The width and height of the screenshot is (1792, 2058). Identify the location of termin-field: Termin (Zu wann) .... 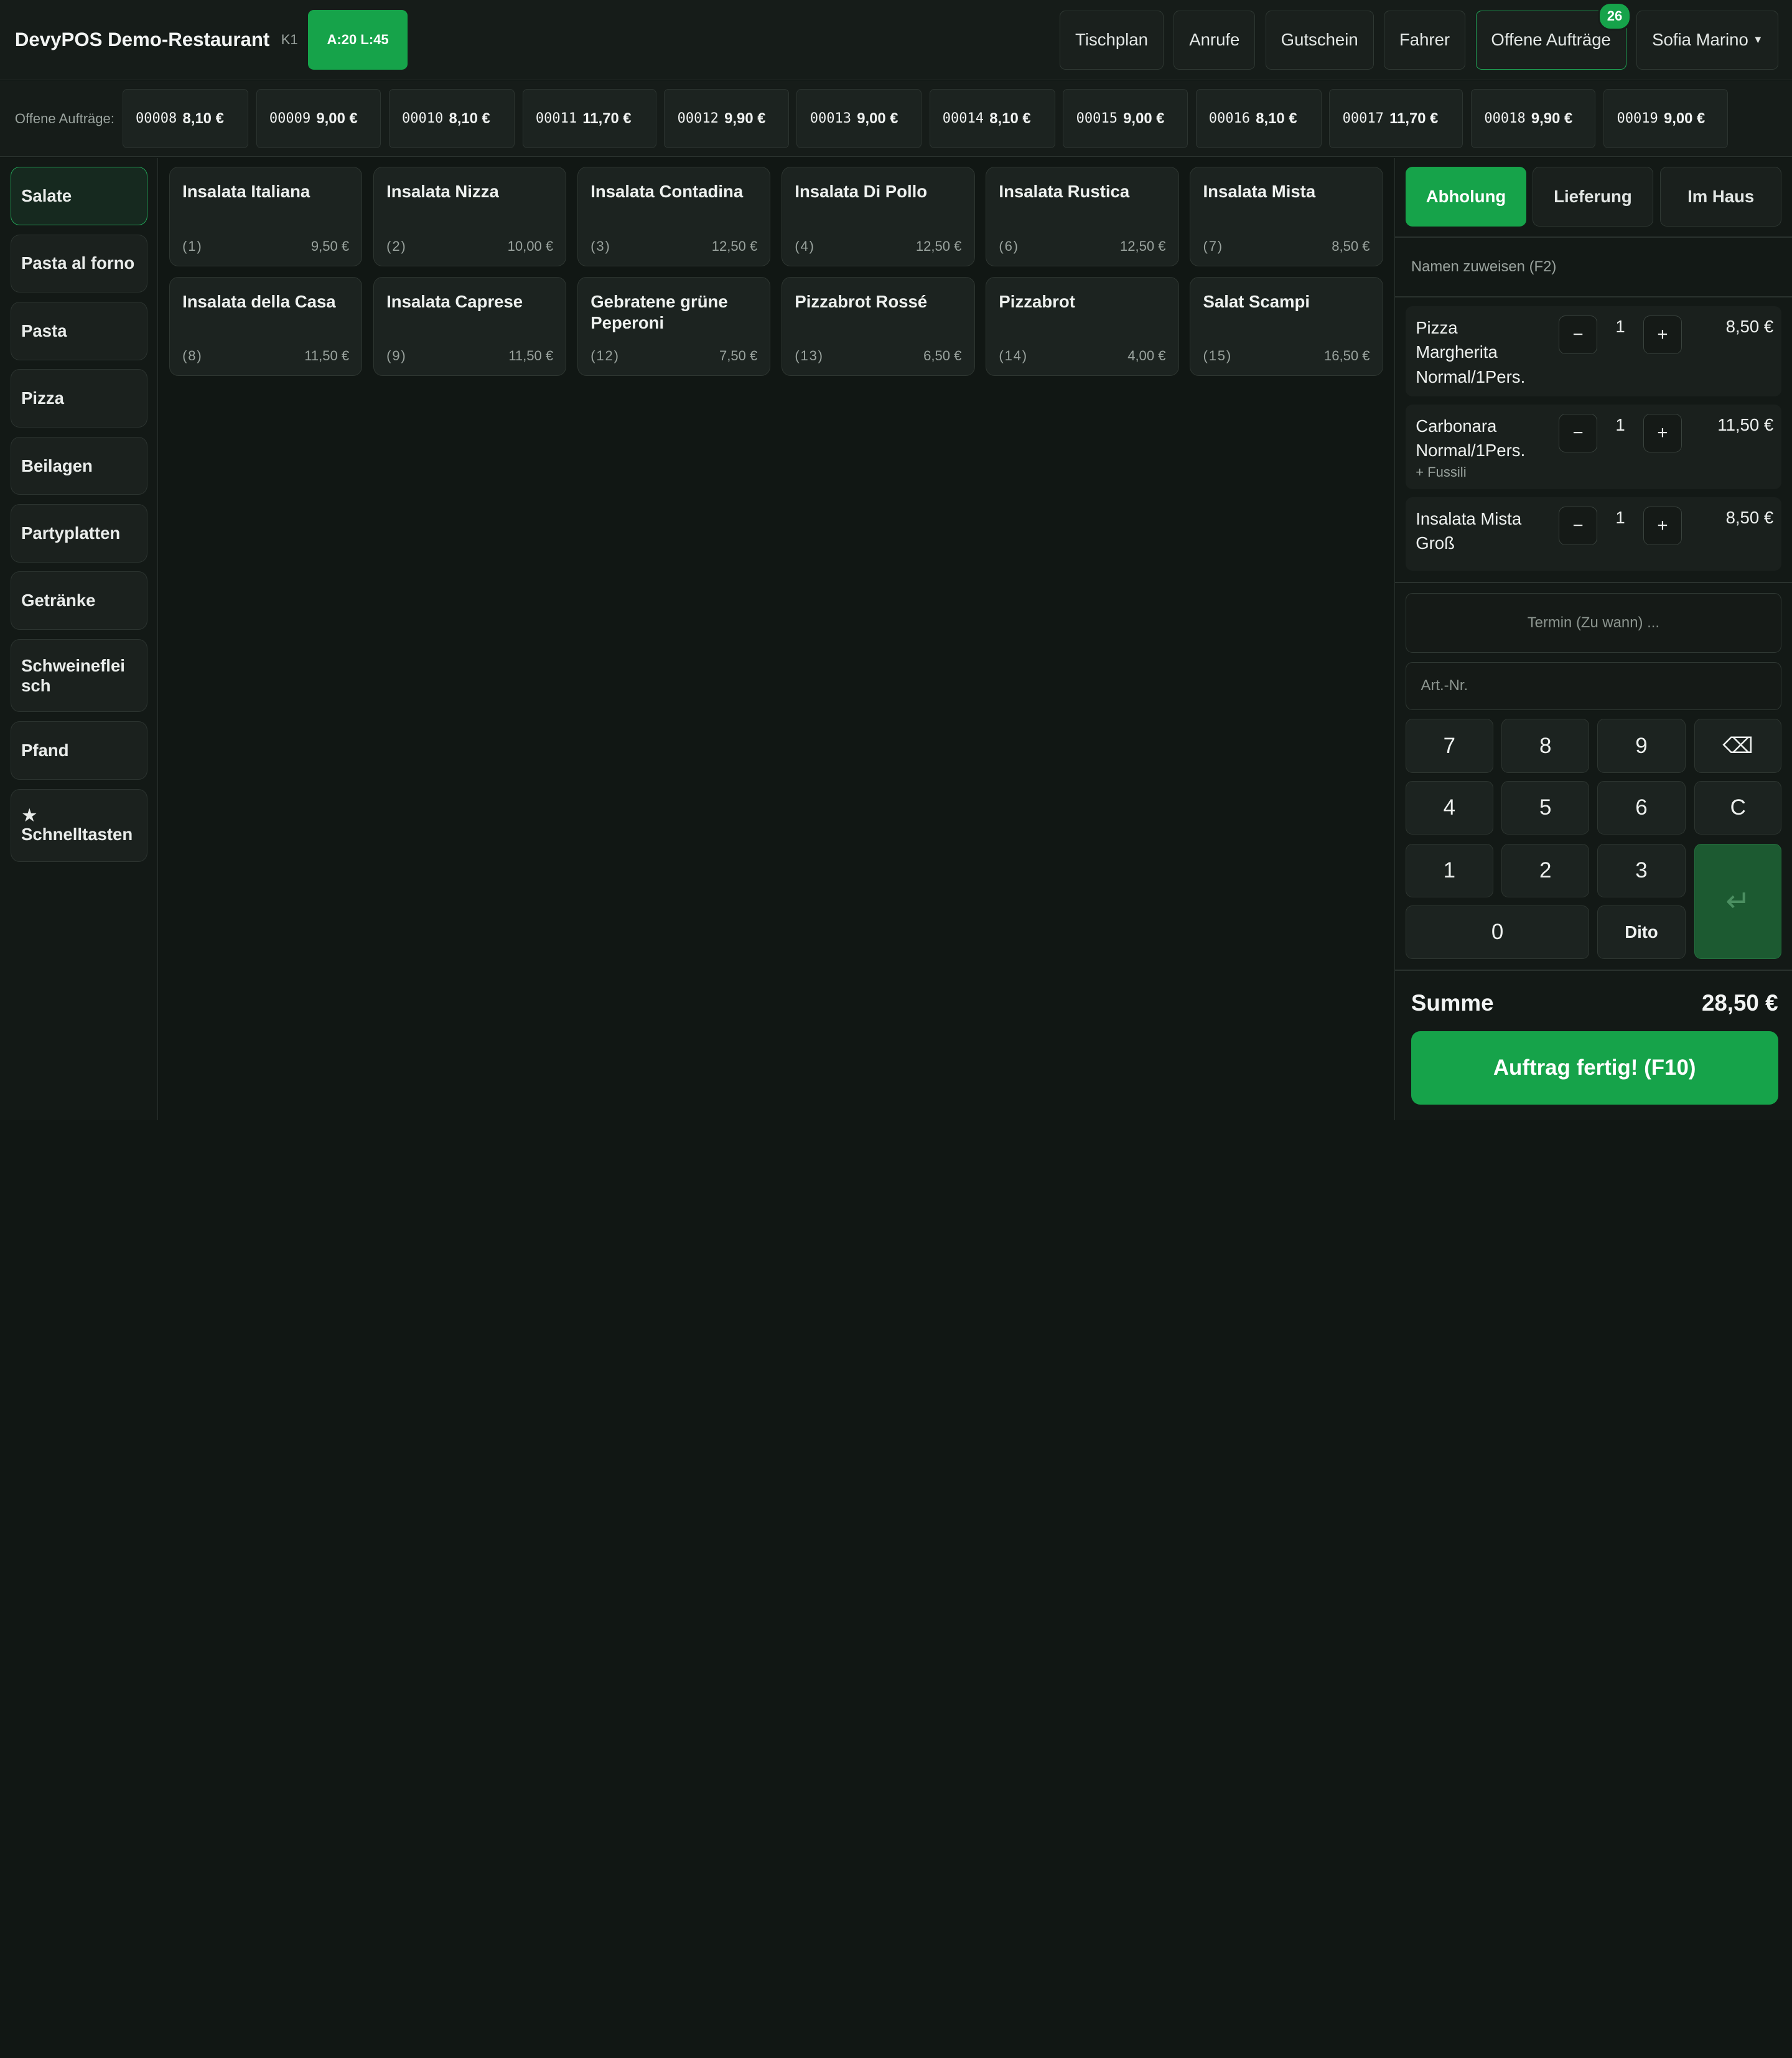
(1594, 623).